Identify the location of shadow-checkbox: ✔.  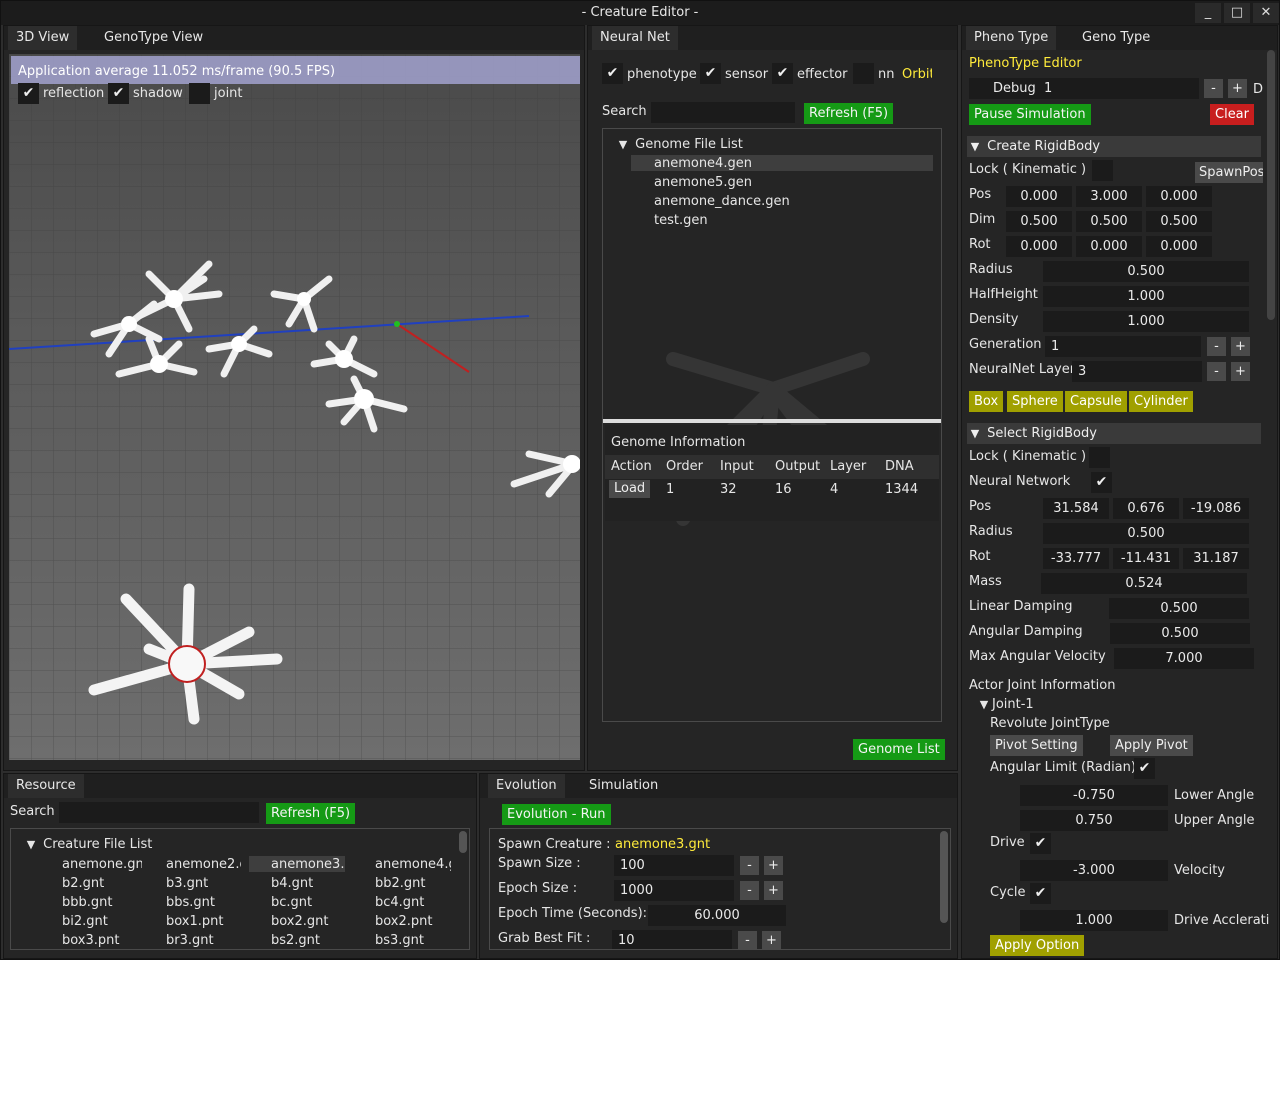
(118, 93).